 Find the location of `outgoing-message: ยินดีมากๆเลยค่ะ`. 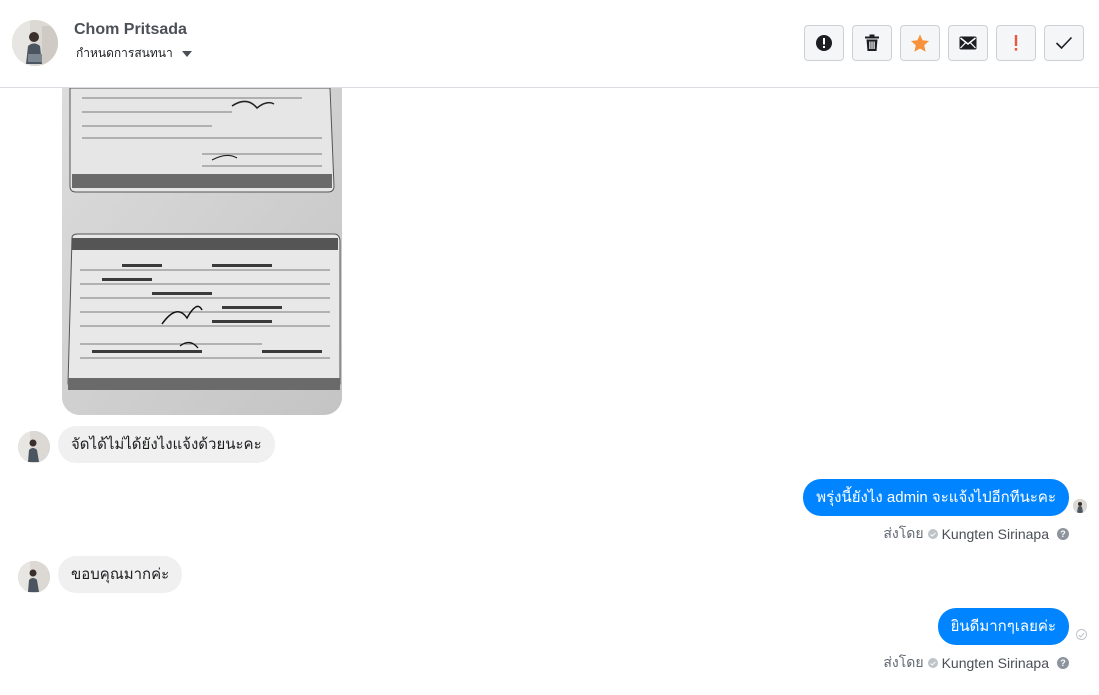

outgoing-message: ยินดีมากๆเลยค่ะ is located at coordinates (1003, 626).